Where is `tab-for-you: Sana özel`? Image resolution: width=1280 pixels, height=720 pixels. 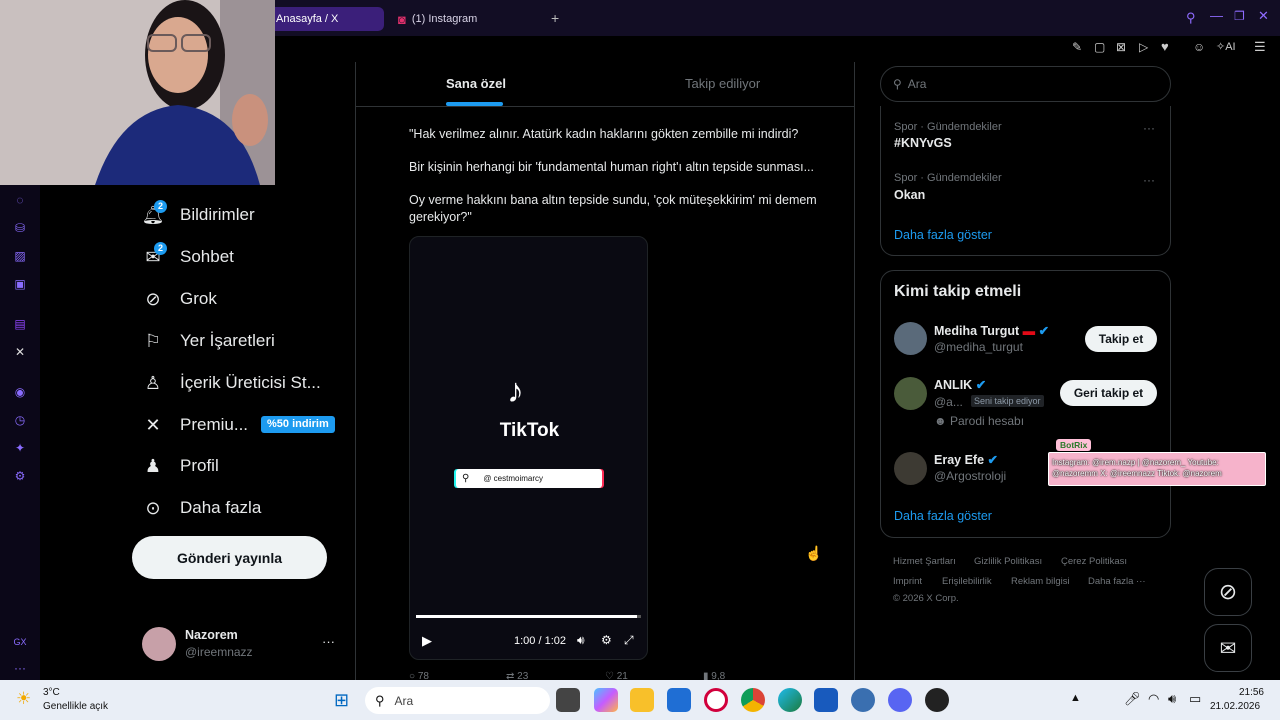
tab-for-you: Sana özel is located at coordinates (476, 83).